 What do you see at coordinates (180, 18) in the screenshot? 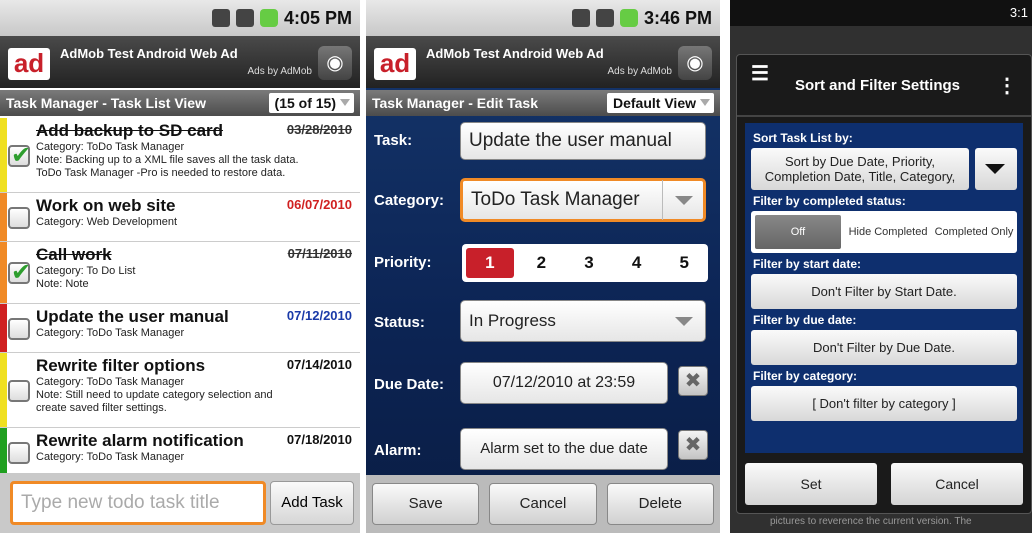
I see `status-bar: 4:05 PM` at bounding box center [180, 18].